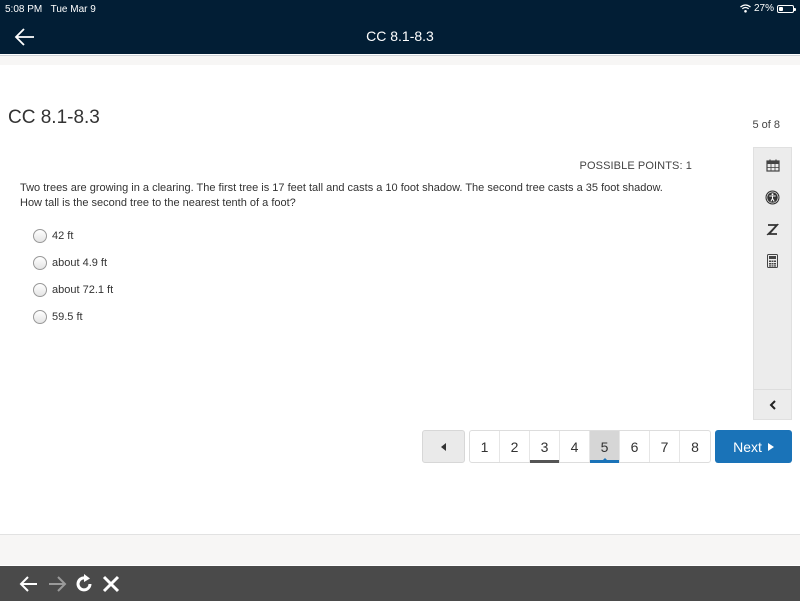 This screenshot has height=601, width=800. What do you see at coordinates (575, 446) in the screenshot?
I see `page-button-4: 4` at bounding box center [575, 446].